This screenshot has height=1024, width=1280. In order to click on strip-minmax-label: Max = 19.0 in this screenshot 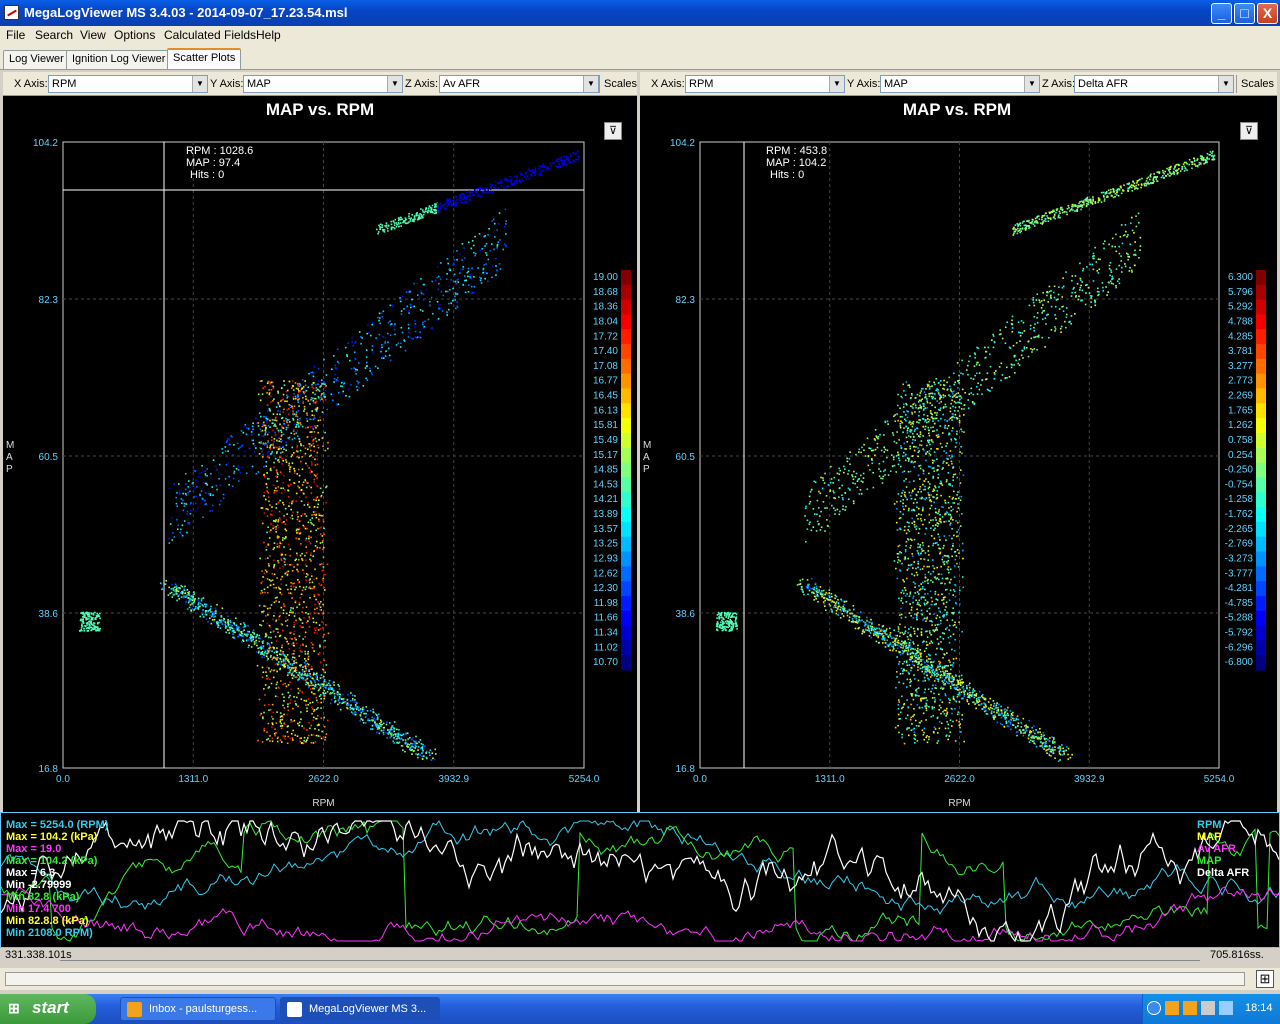, I will do `click(34, 849)`.